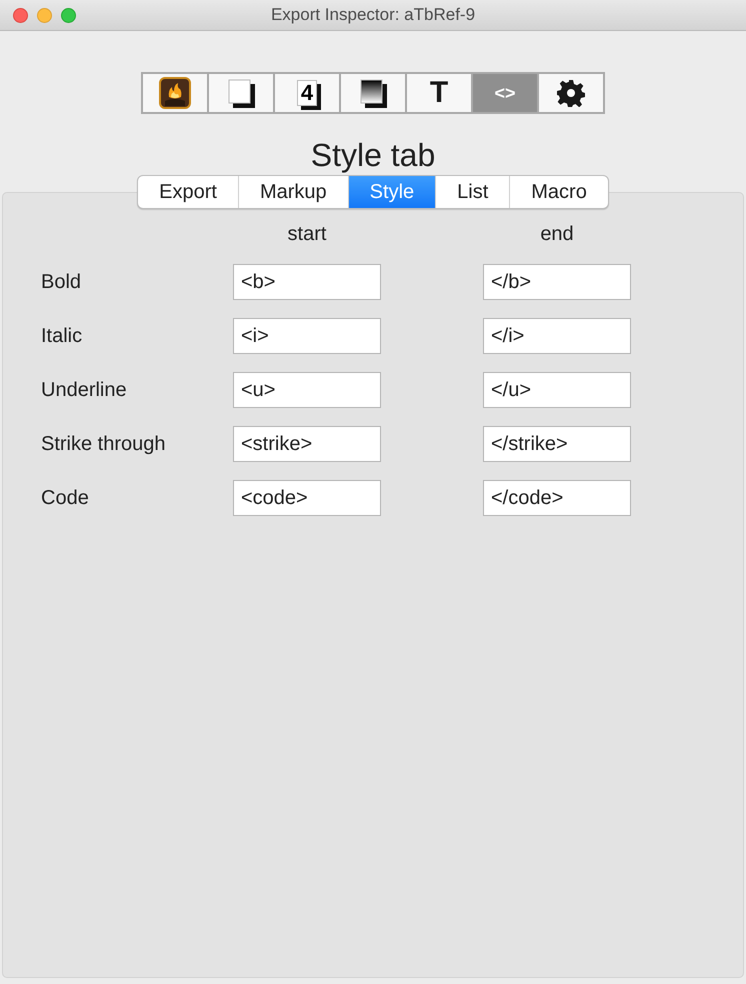  I want to click on input-field: <u>, so click(307, 390).